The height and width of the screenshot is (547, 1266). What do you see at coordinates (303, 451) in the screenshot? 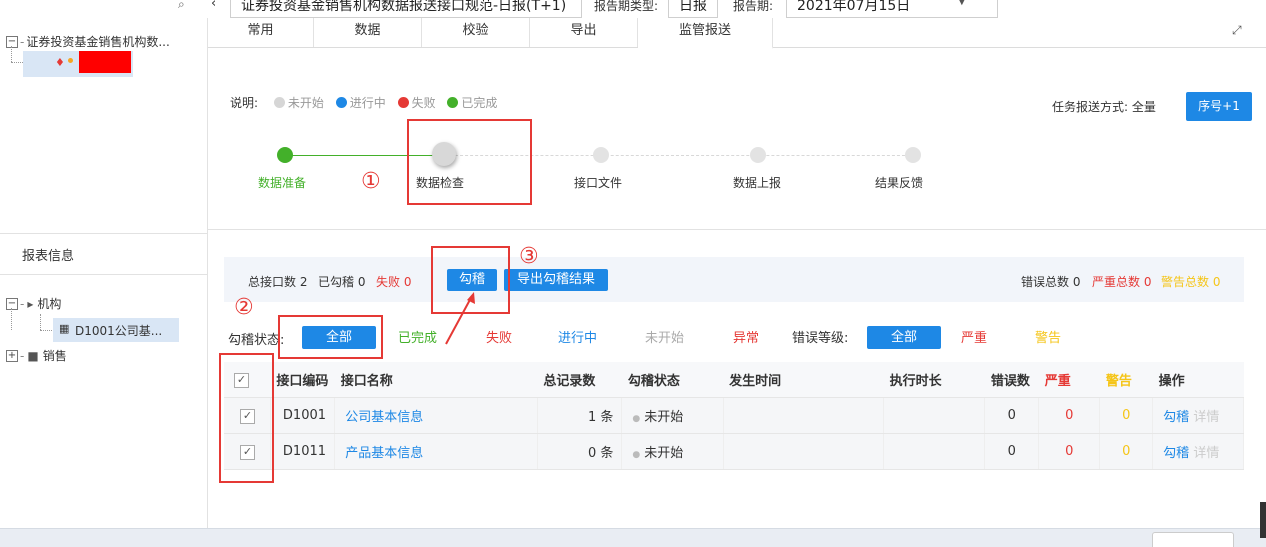
I see `cell-code: D1011` at bounding box center [303, 451].